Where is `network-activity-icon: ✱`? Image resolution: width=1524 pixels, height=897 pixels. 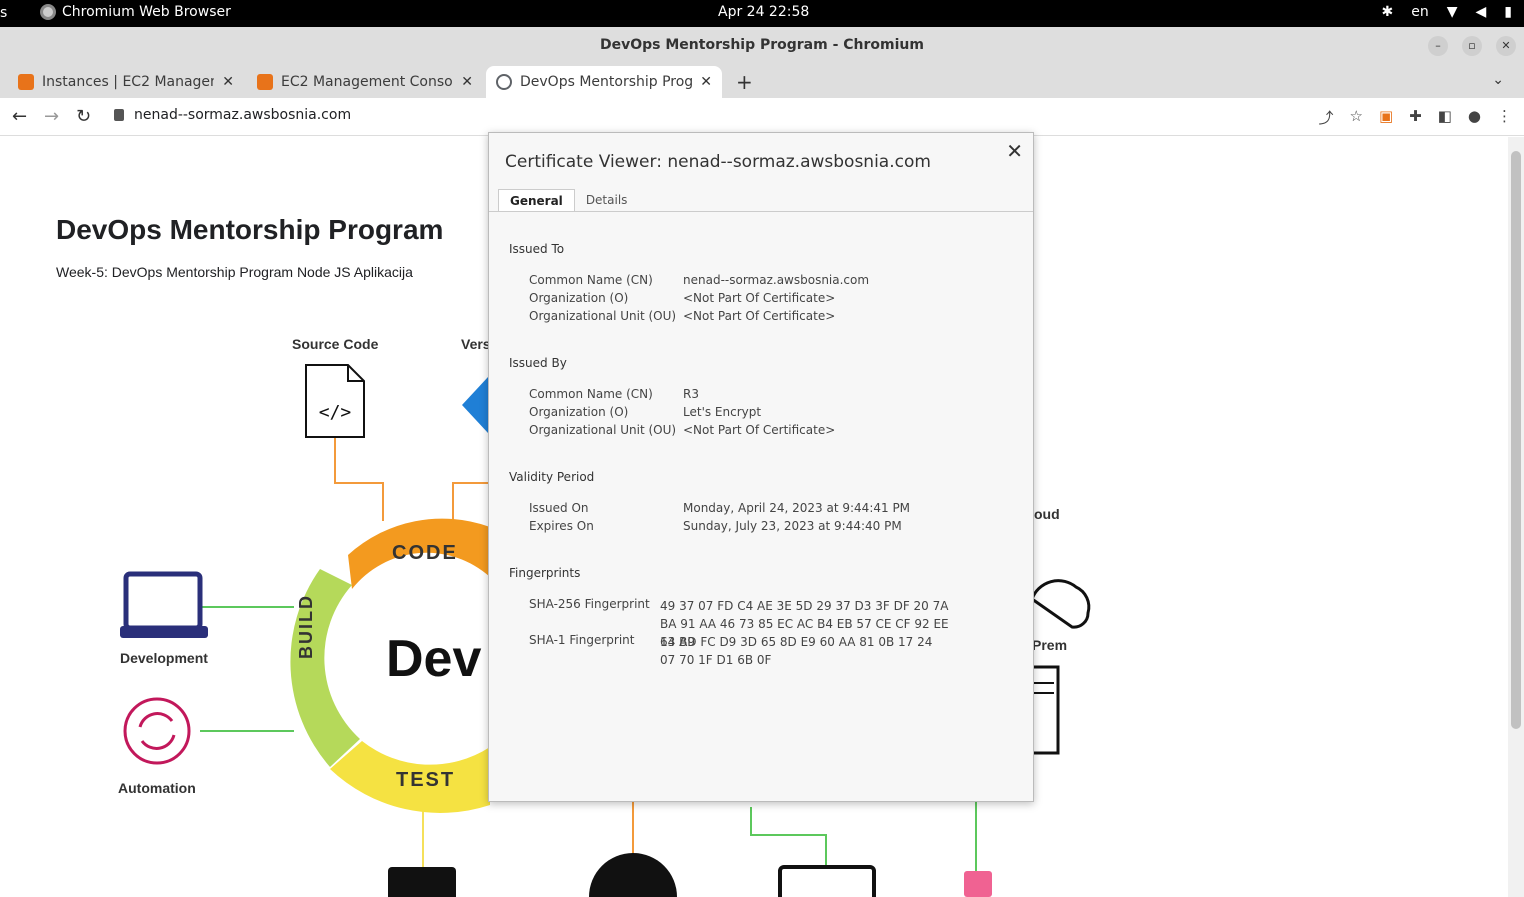
network-activity-icon: ✱ is located at coordinates (1387, 12).